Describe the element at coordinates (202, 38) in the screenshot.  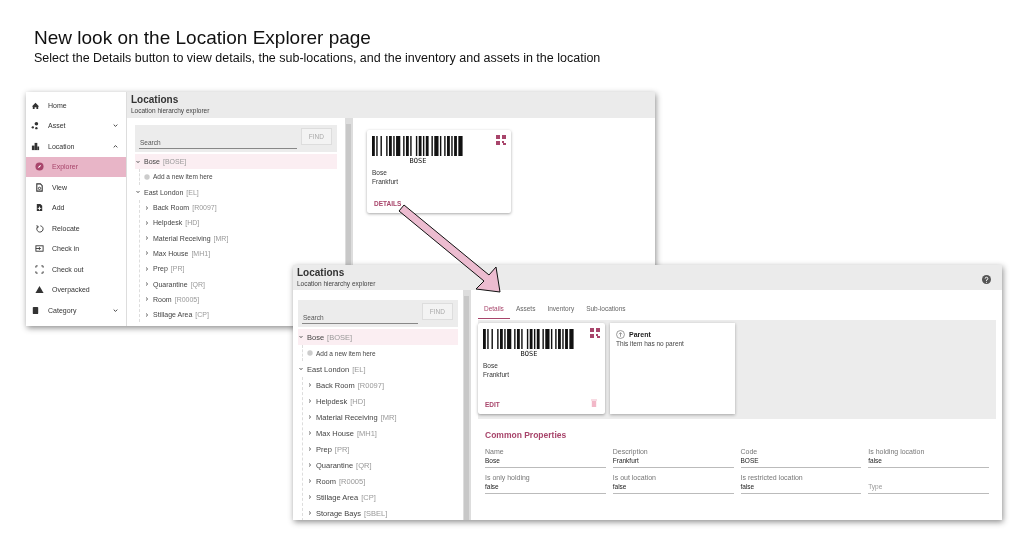
I see `heading: New look on the Location Explorer page` at that location.